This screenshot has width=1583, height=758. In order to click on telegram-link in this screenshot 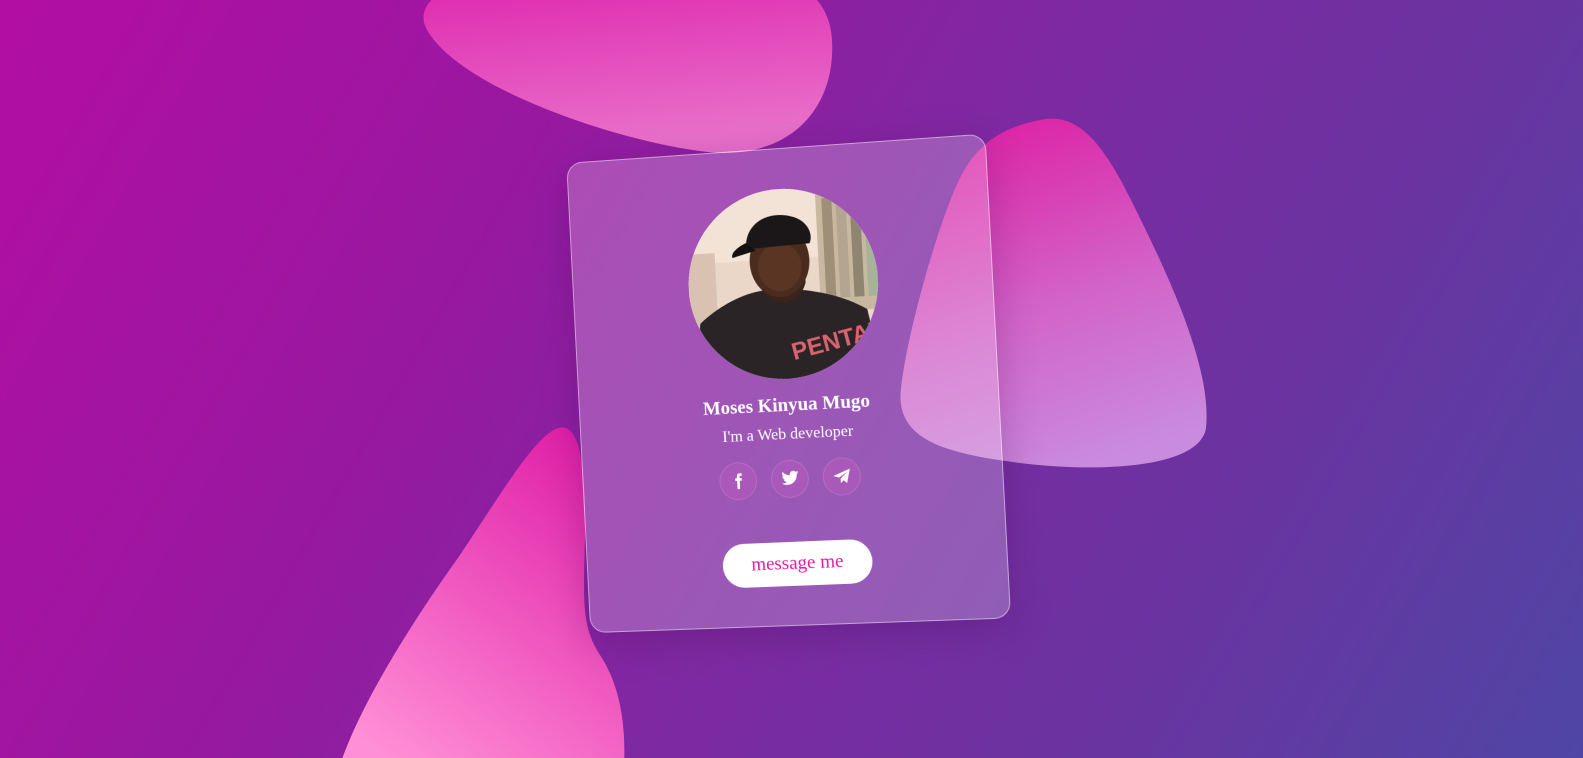, I will do `click(841, 476)`.